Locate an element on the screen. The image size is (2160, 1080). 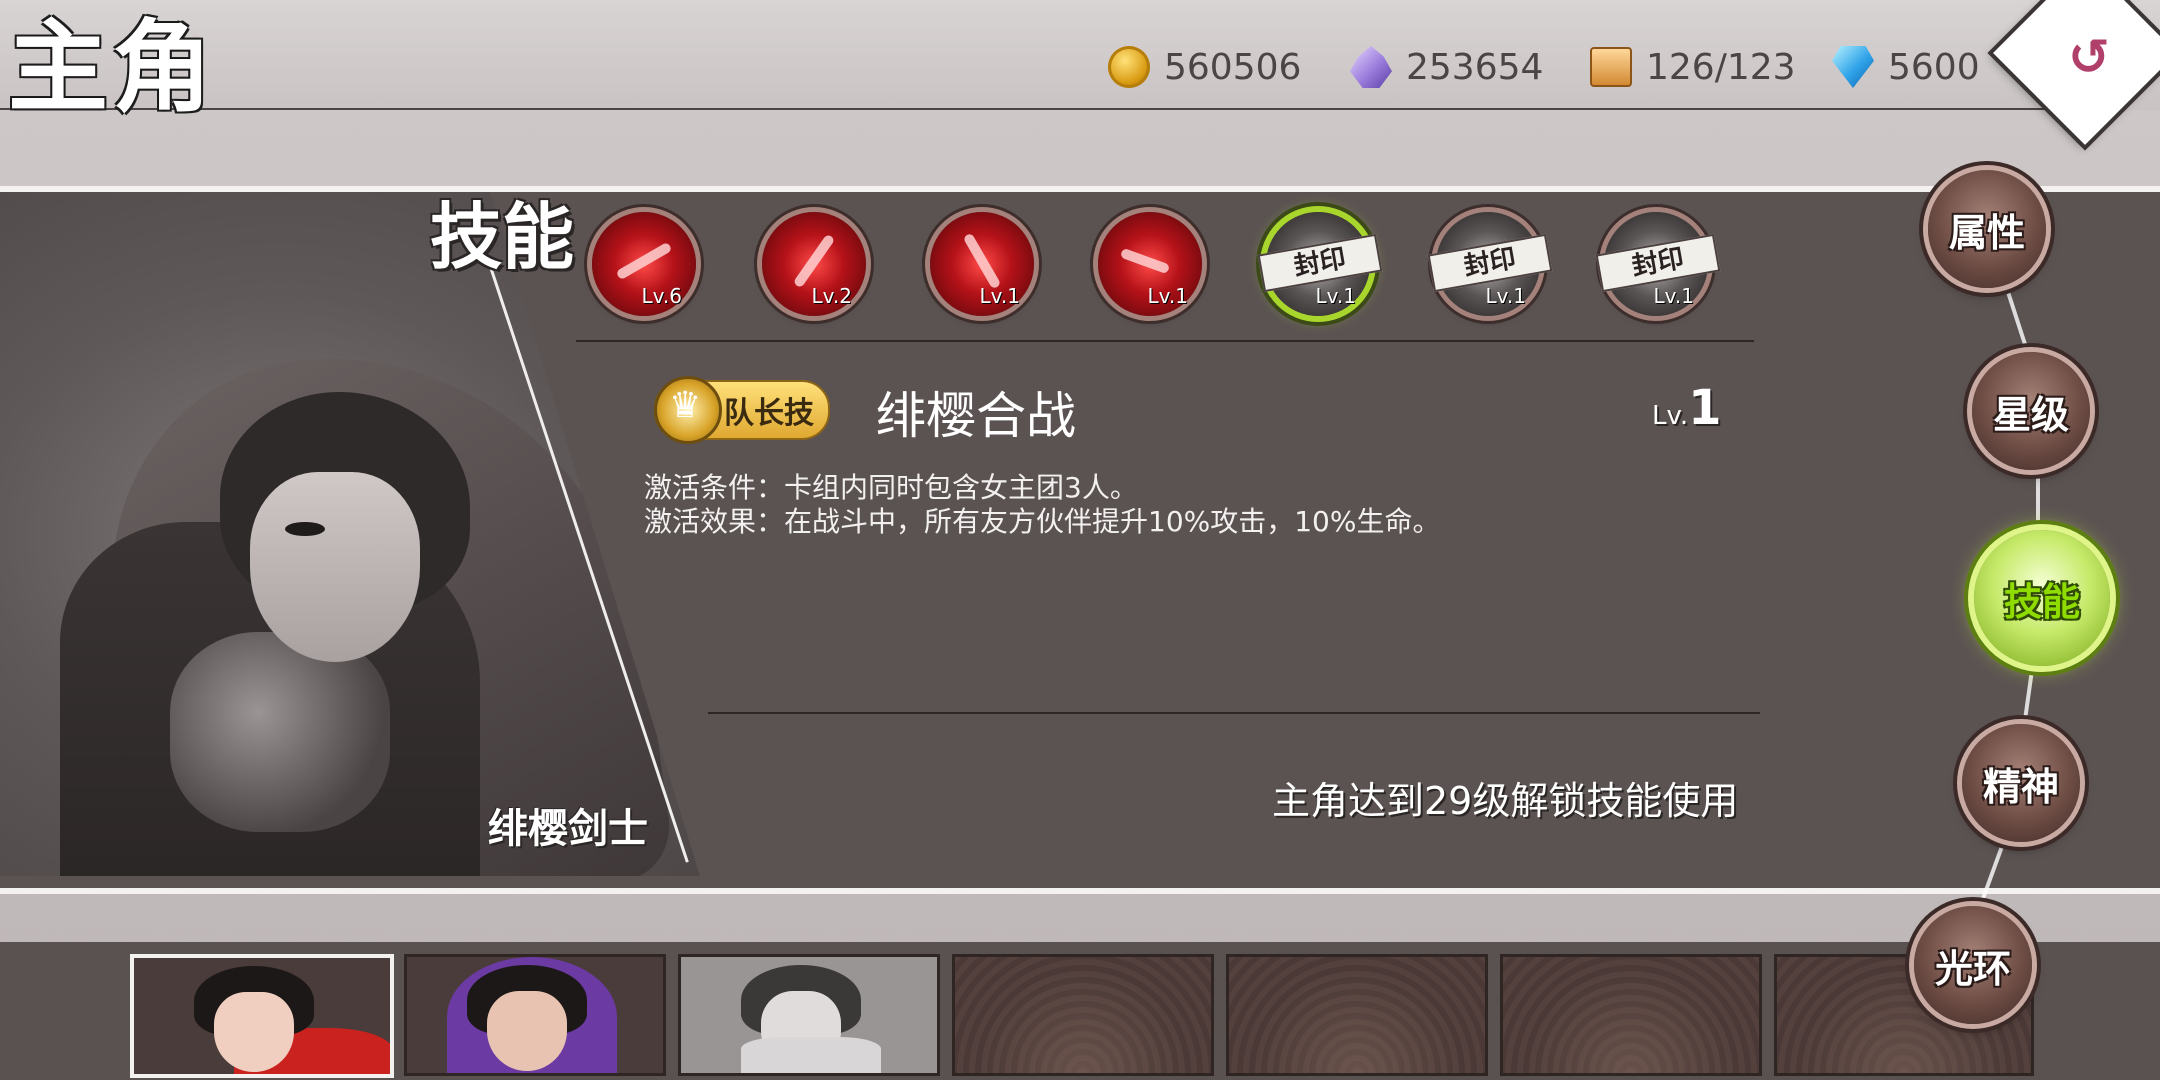
portrait-armor is located at coordinates (280, 732).